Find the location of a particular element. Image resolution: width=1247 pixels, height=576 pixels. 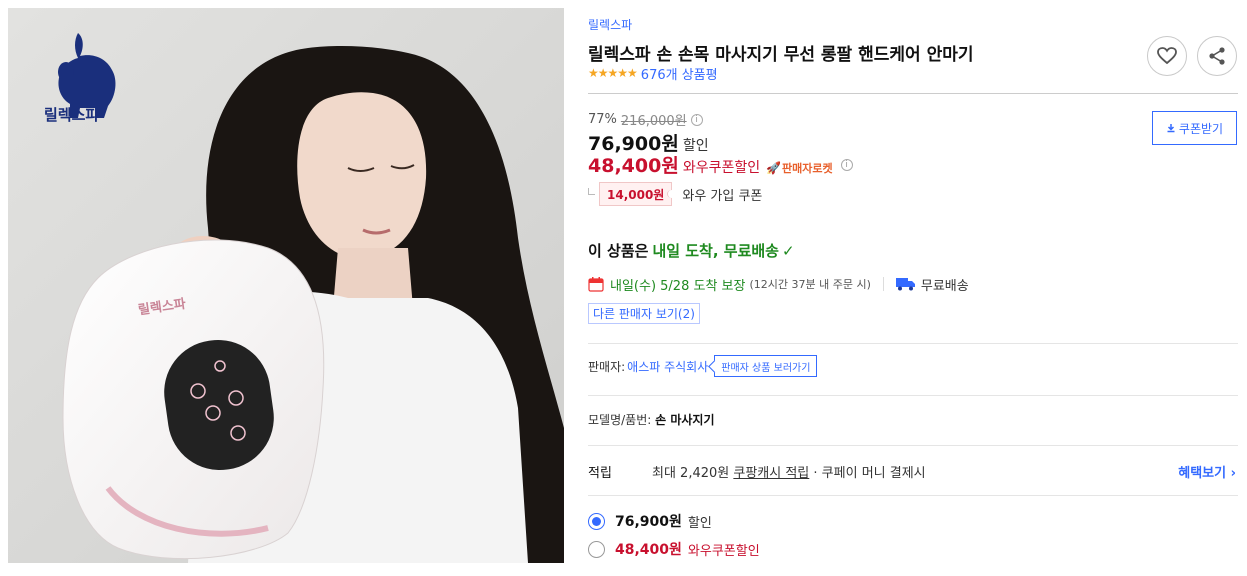

price-option-wow: 48,400원 와우쿠폰할인 is located at coordinates (674, 549).